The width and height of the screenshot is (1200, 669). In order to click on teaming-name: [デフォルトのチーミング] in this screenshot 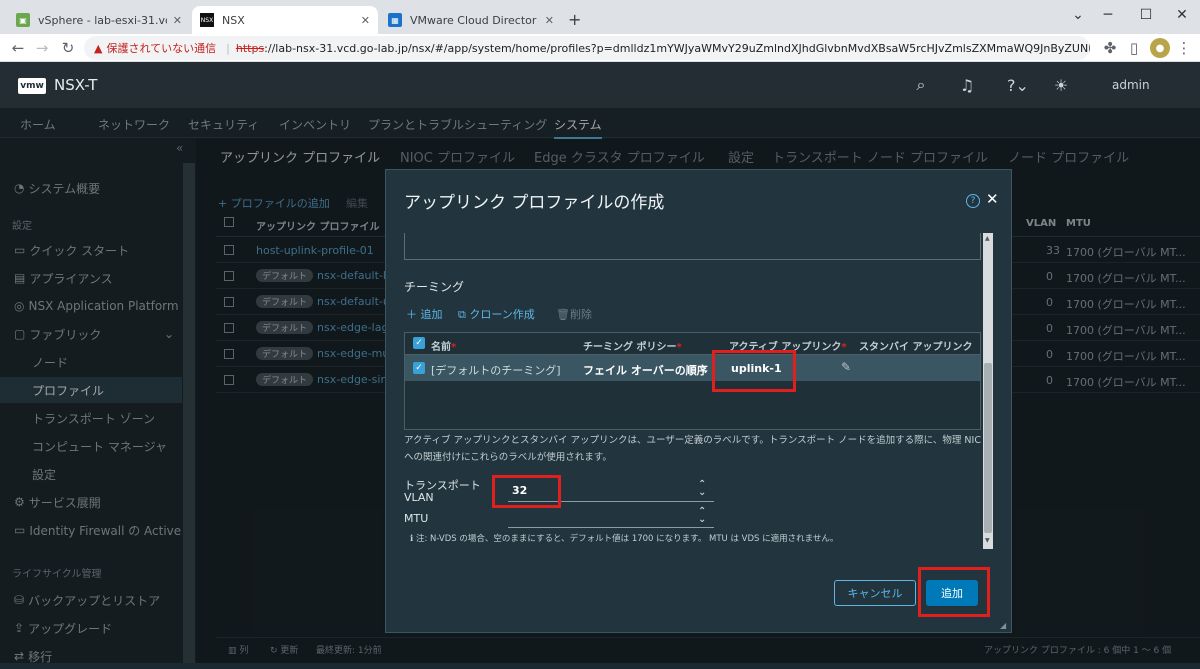, I will do `click(496, 370)`.